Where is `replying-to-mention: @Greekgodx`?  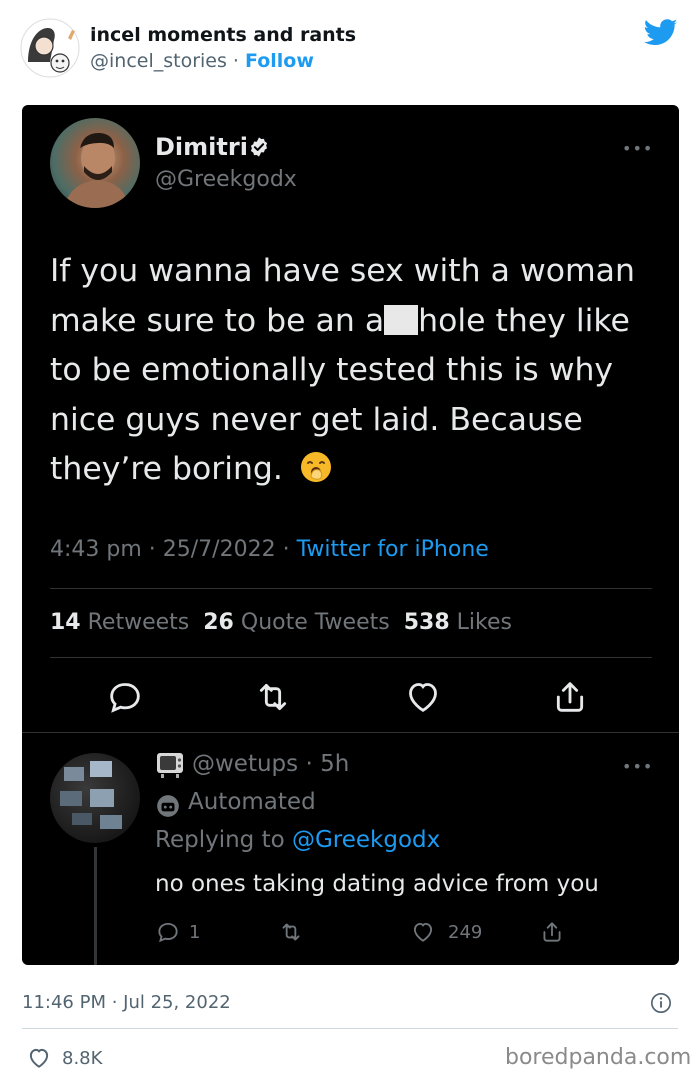
replying-to-mention: @Greekgodx is located at coordinates (366, 840).